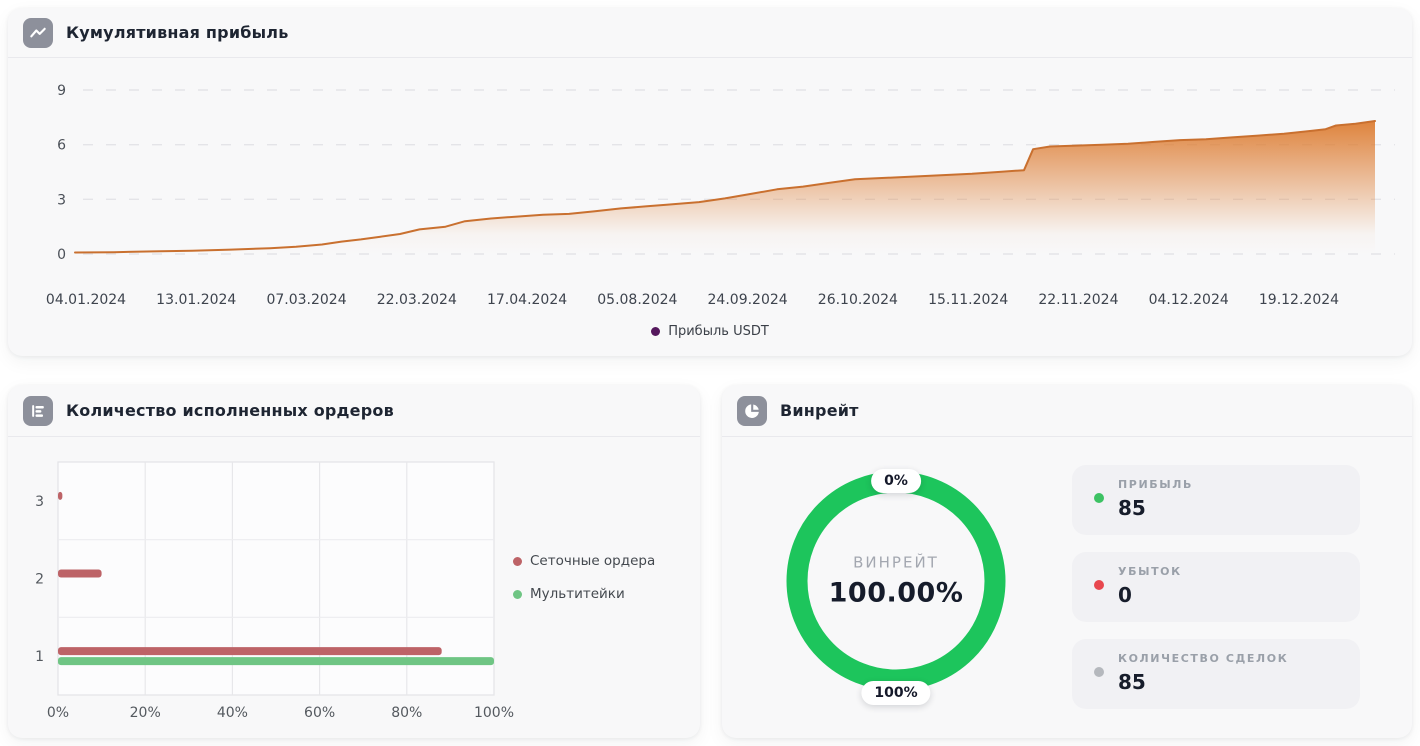  What do you see at coordinates (1099, 585) in the screenshot?
I see `loss-dot` at bounding box center [1099, 585].